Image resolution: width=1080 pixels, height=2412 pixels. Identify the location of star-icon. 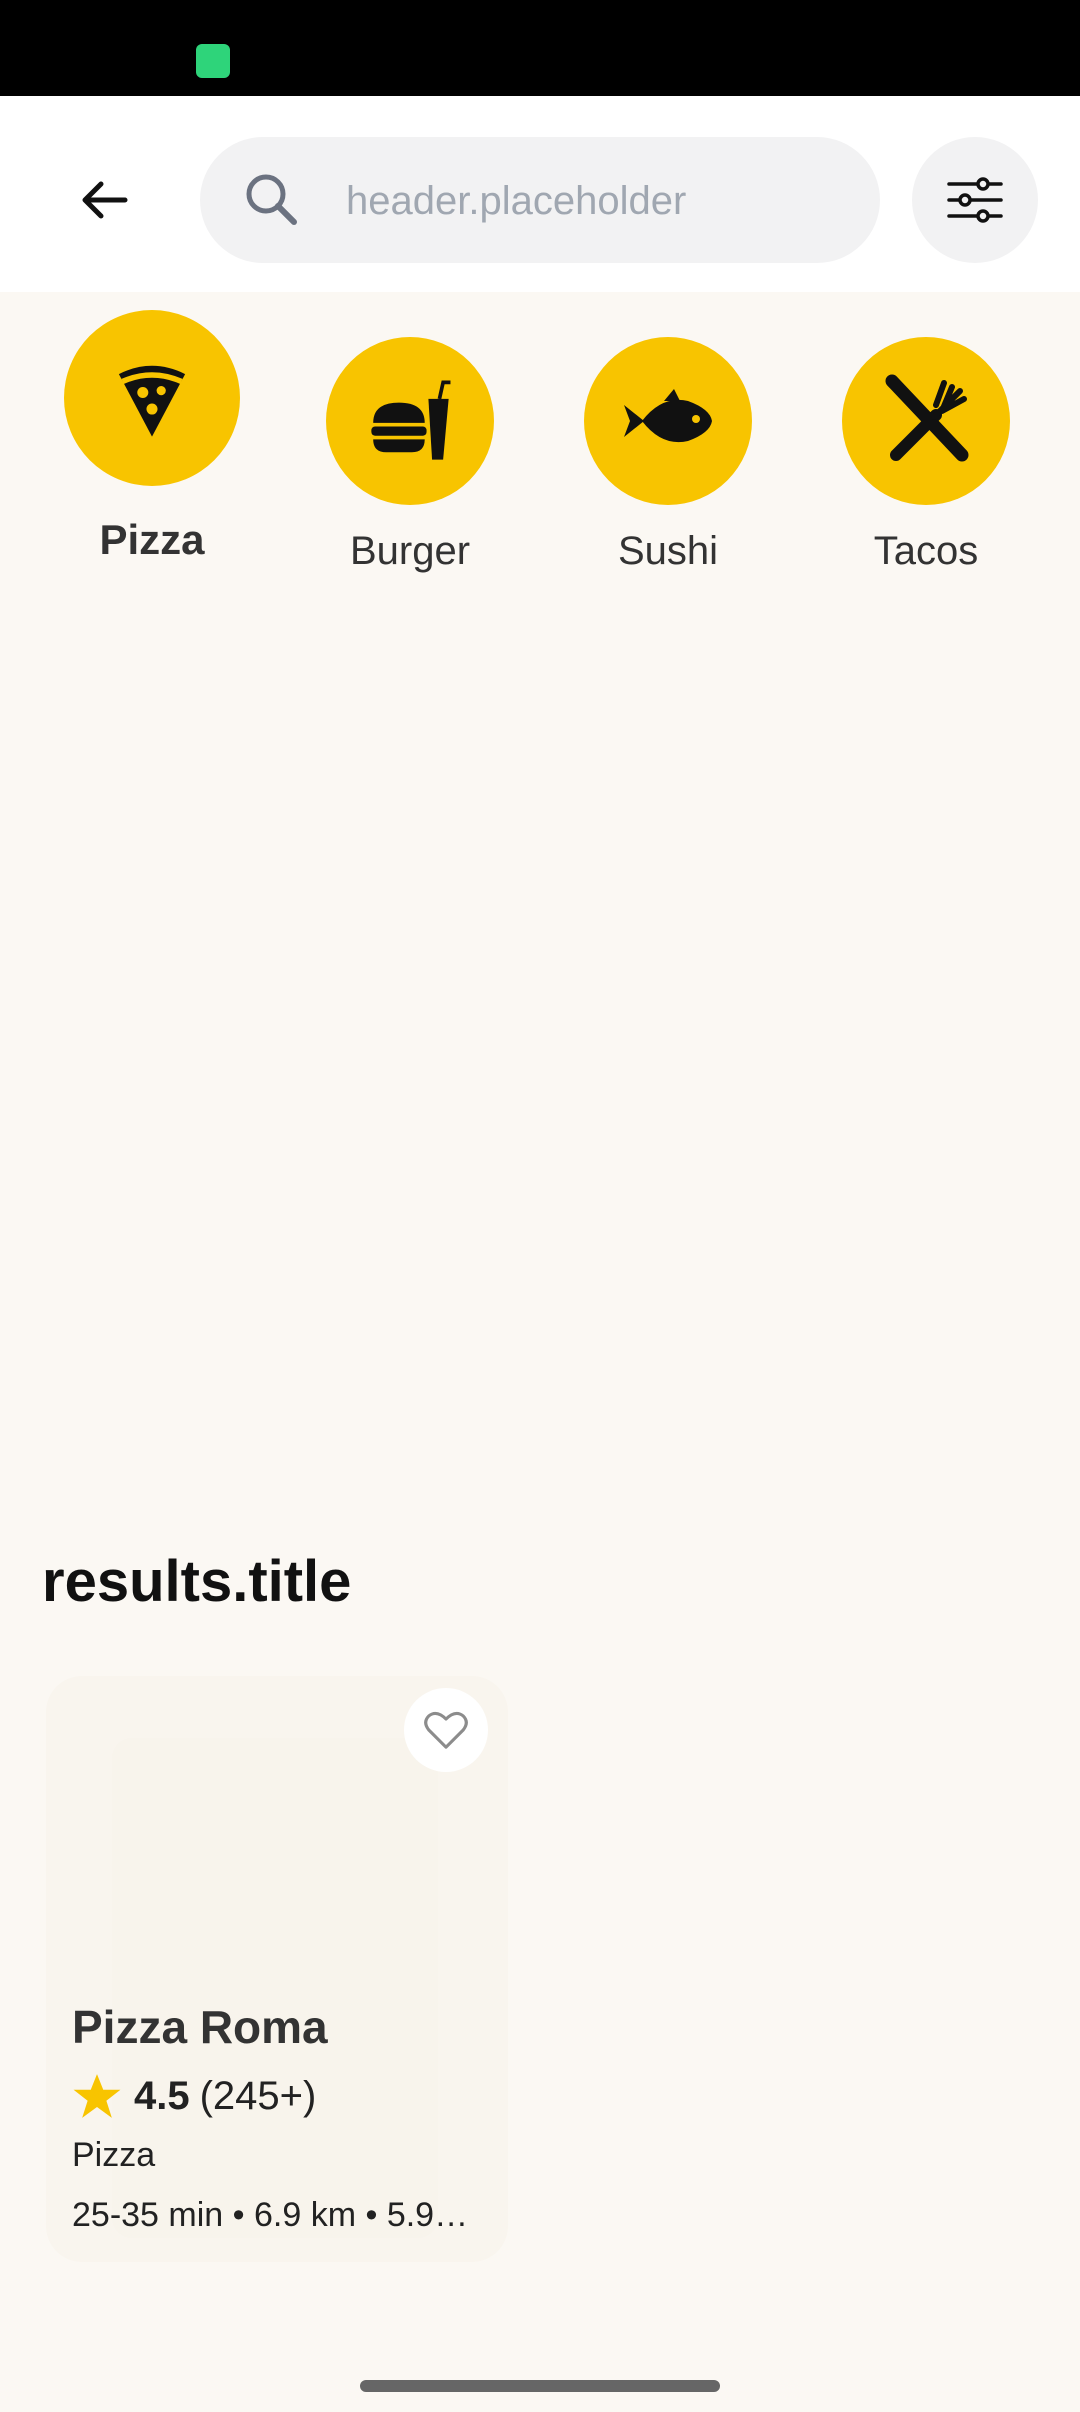
(97, 2096).